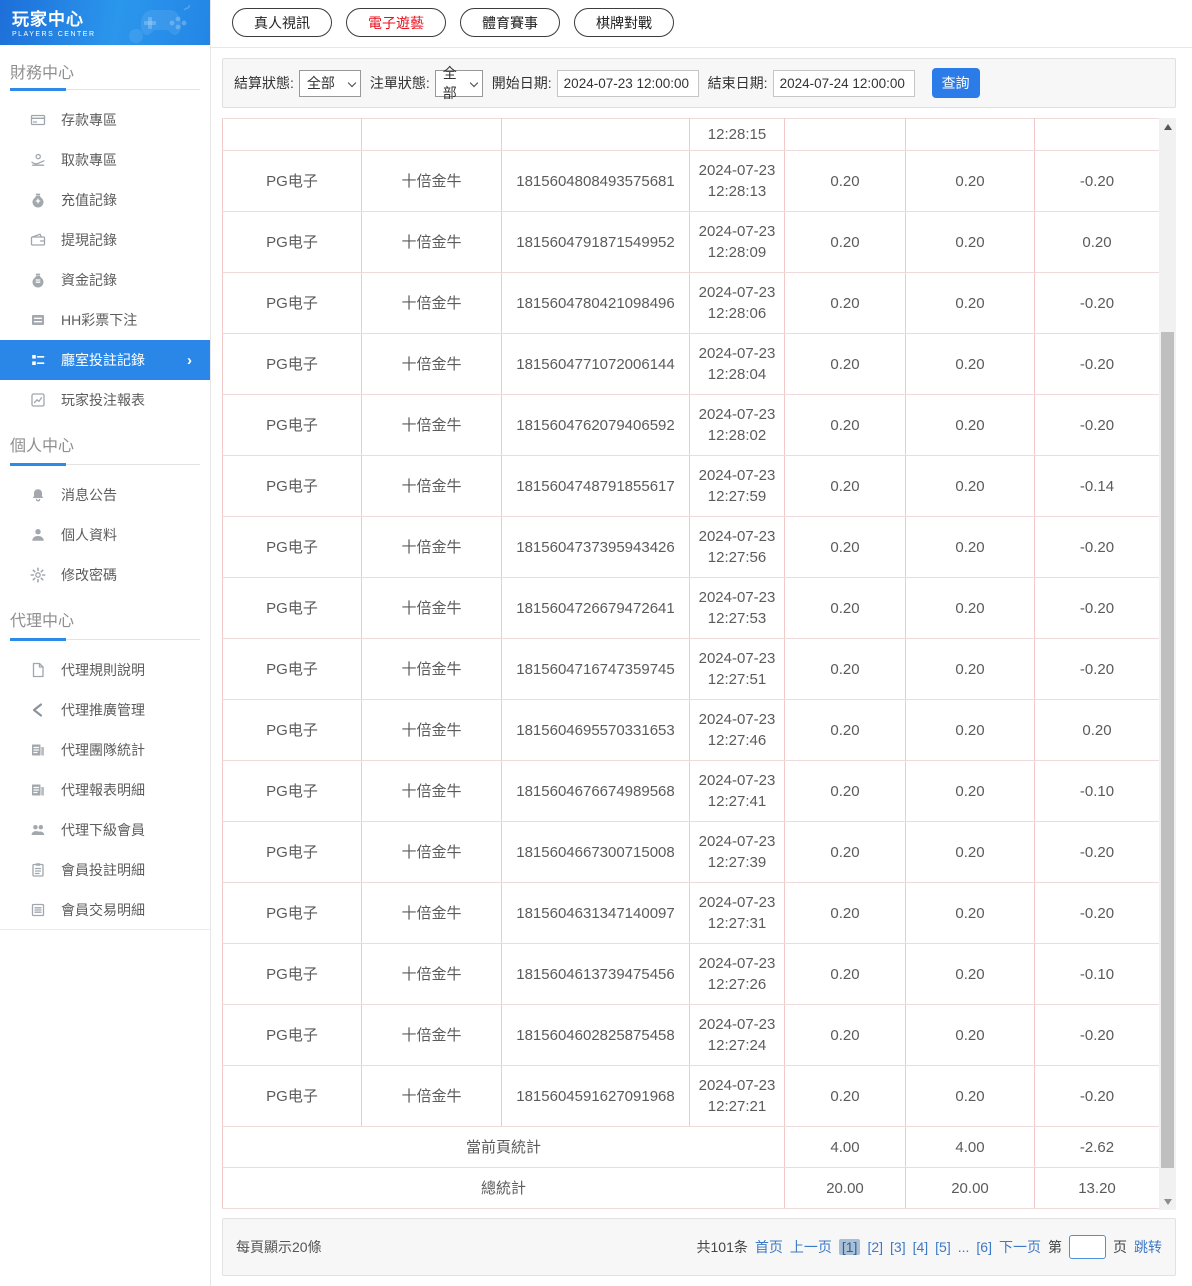 The width and height of the screenshot is (1192, 1286). I want to click on page-link-2: [2], so click(875, 1247).